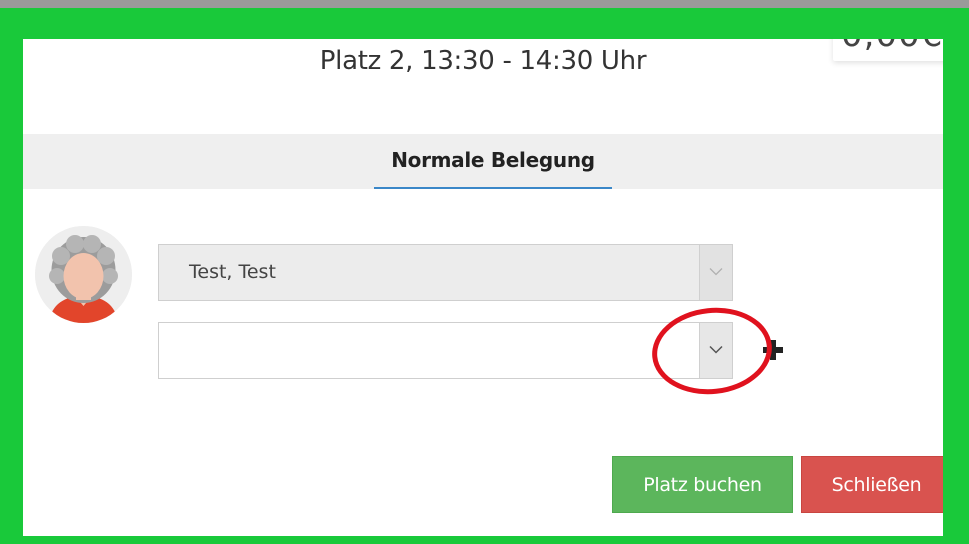 This screenshot has width=969, height=544. I want to click on player-1-dropdown-button, so click(715, 272).